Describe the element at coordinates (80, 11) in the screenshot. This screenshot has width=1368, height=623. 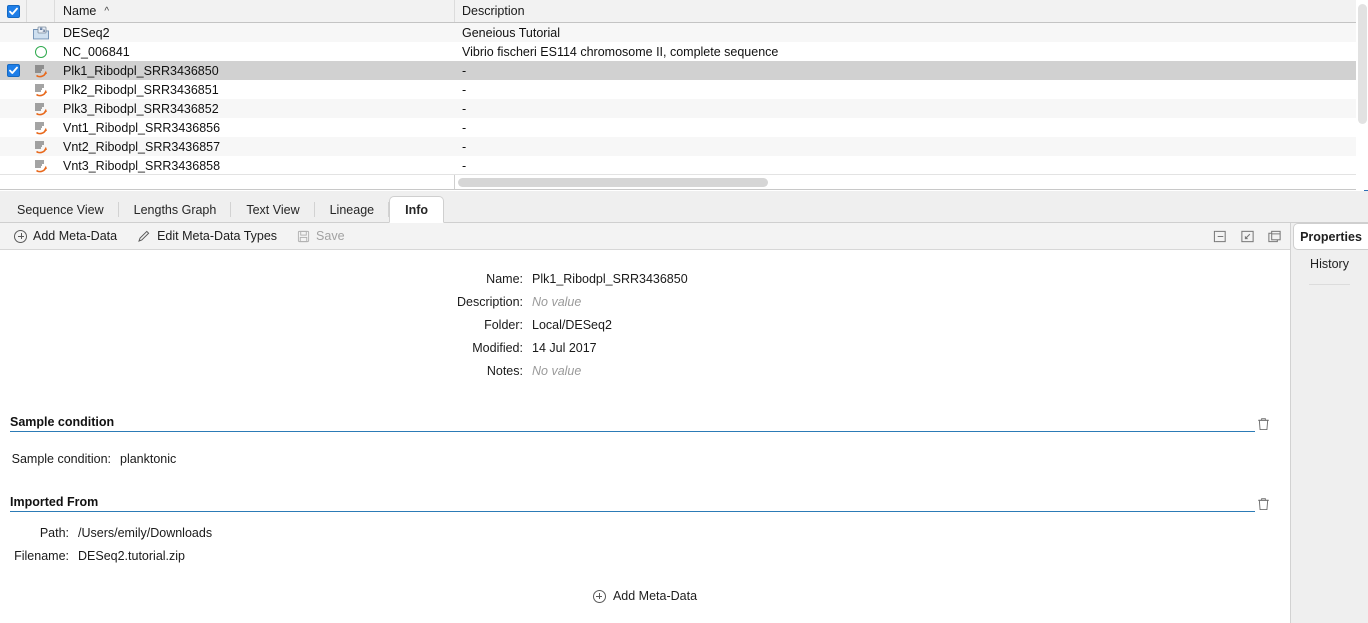
I see `table-header-name-label: Name` at that location.